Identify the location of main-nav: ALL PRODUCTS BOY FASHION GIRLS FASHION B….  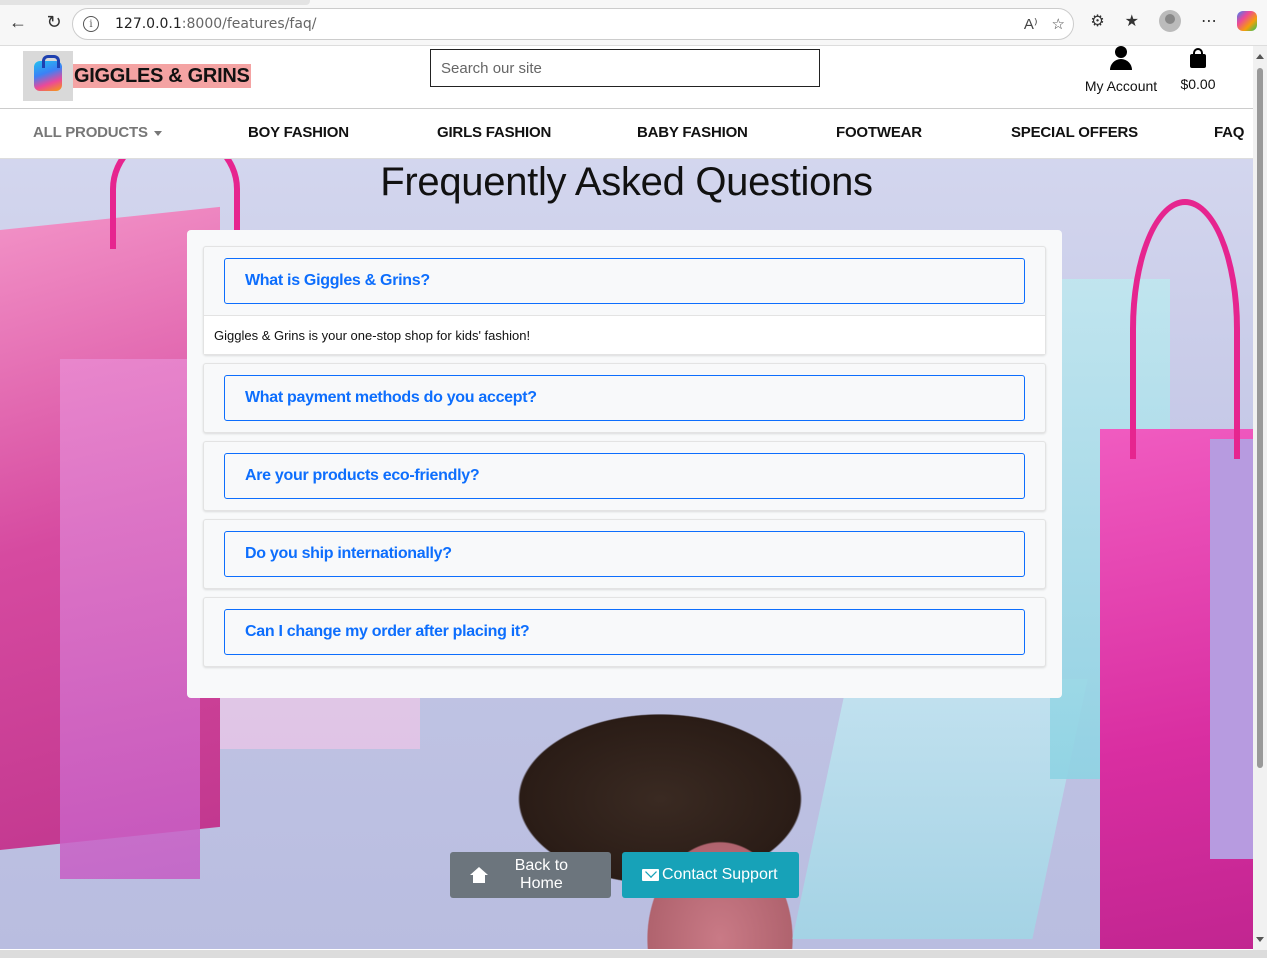
(626, 133).